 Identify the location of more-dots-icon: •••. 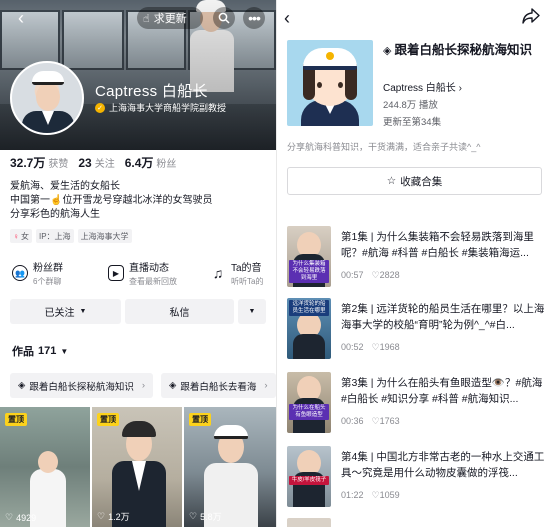
(254, 18).